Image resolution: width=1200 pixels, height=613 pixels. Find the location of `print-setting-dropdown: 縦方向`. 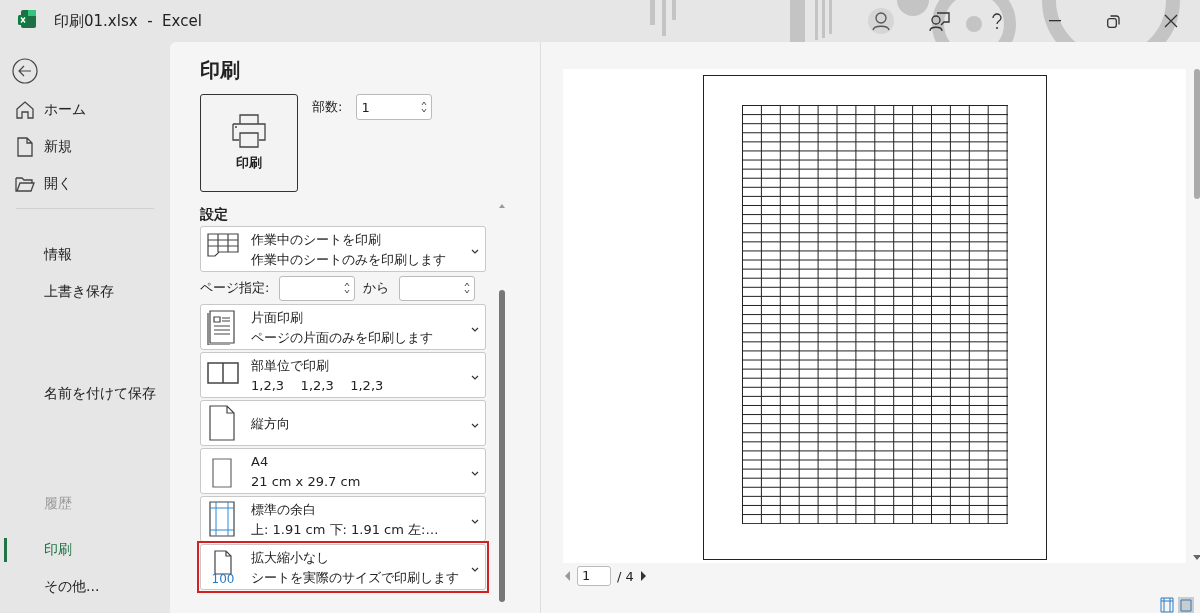

print-setting-dropdown: 縦方向 is located at coordinates (343, 423).